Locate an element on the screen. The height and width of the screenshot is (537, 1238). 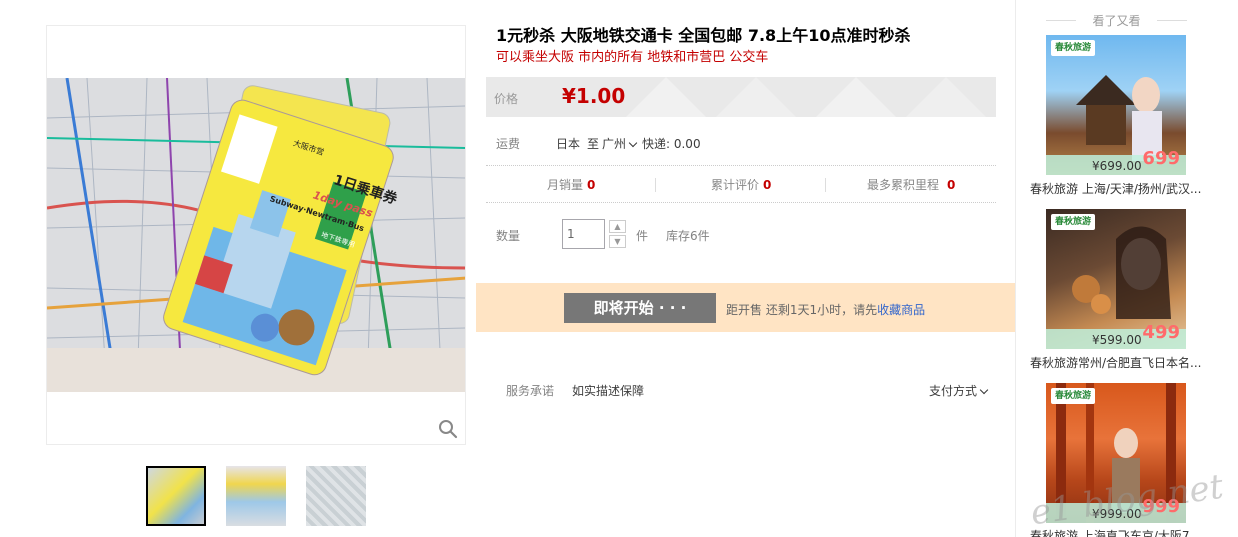
shipping-destination-select: 广州 is located at coordinates (620, 143).